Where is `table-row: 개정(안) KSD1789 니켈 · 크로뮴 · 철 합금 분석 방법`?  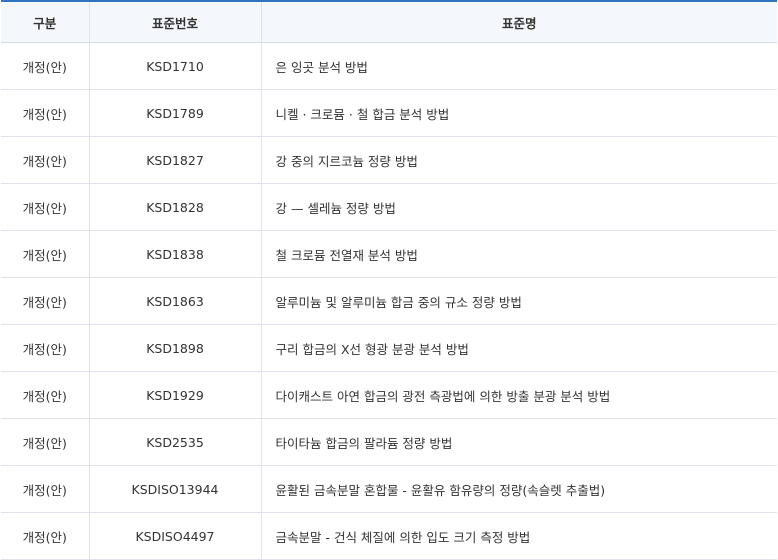 table-row: 개정(안) KSD1789 니켈 · 크로뮴 · 철 합금 분석 방법 is located at coordinates (389, 113).